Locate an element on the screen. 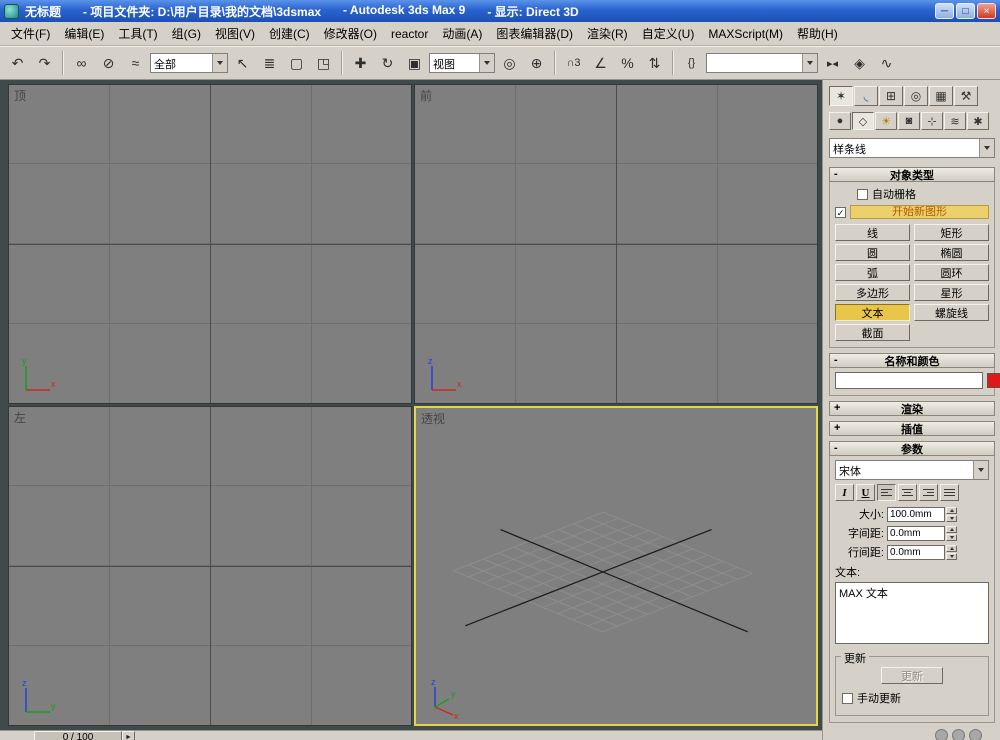 The height and width of the screenshot is (740, 1000). align-left-button is located at coordinates (886, 492).